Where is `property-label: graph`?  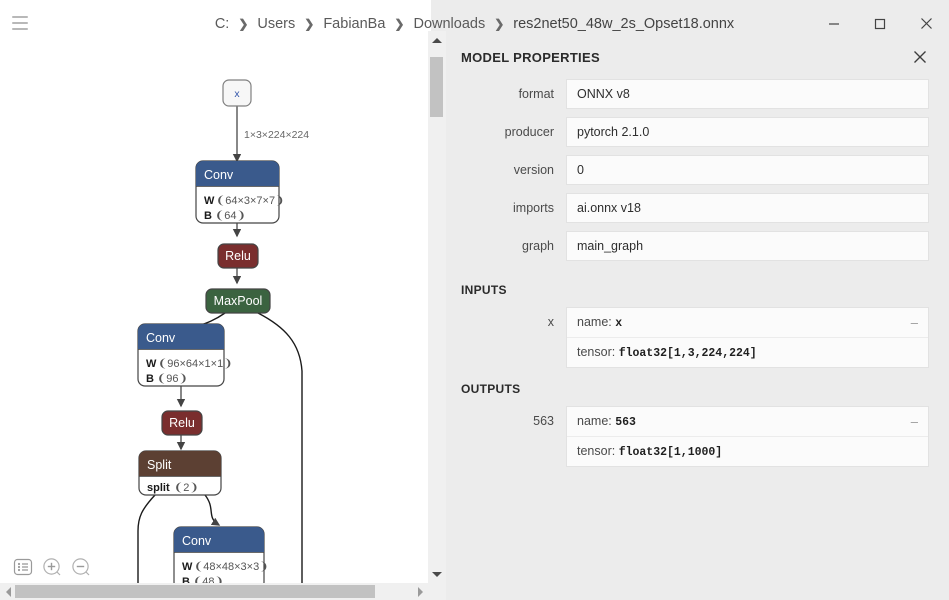 property-label: graph is located at coordinates (538, 246).